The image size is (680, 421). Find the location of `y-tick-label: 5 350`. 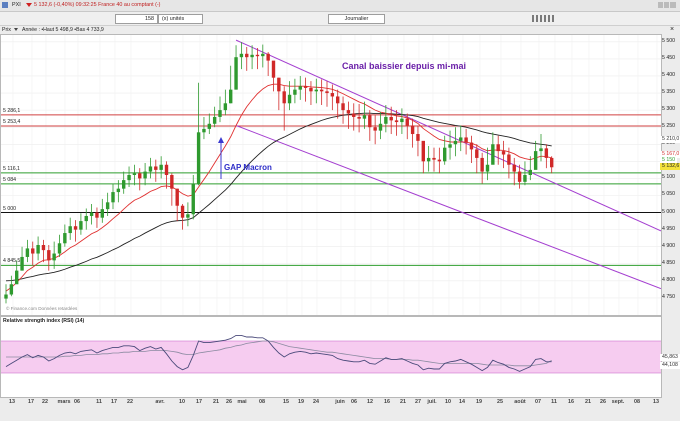

y-tick-label: 5 350 is located at coordinates (668, 92).